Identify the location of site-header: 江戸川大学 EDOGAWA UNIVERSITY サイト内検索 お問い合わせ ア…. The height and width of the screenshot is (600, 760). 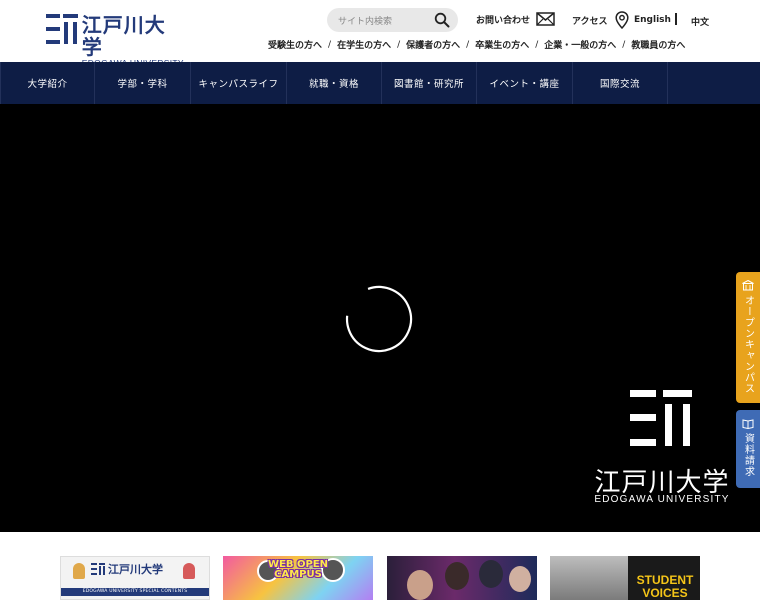
(380, 34).